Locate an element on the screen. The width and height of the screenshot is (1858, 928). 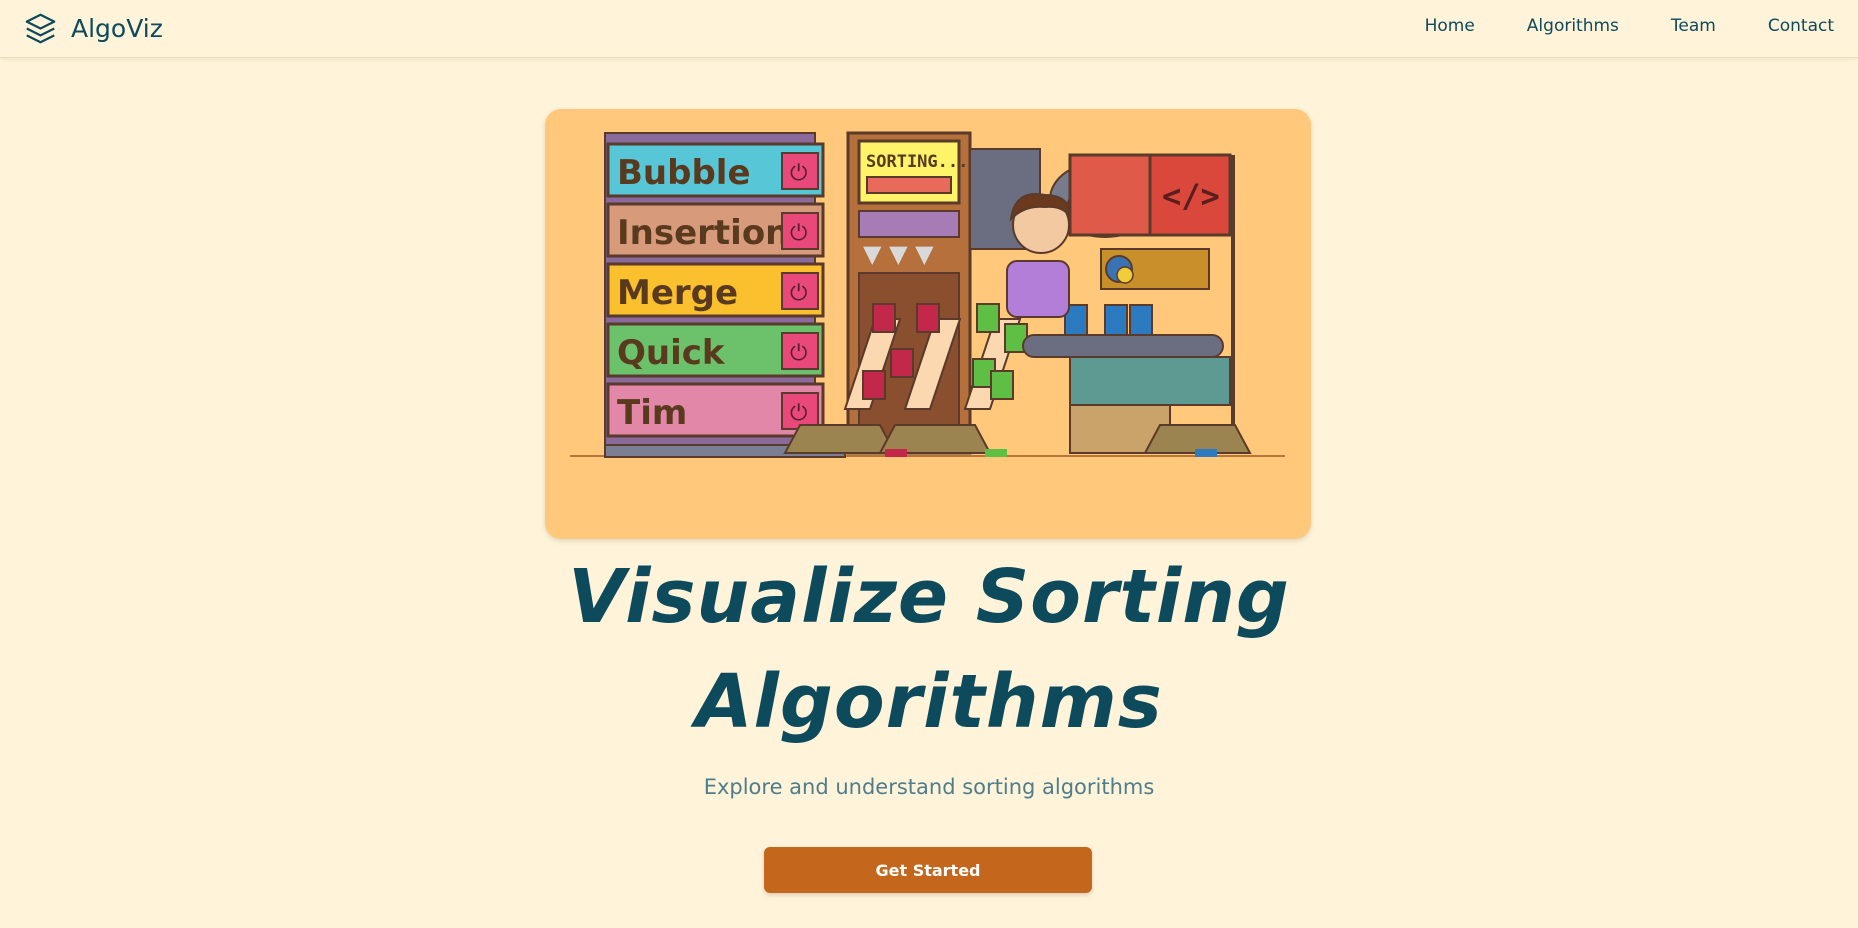
nav-links: Home Algorithms Team Contact is located at coordinates (1603, 26).